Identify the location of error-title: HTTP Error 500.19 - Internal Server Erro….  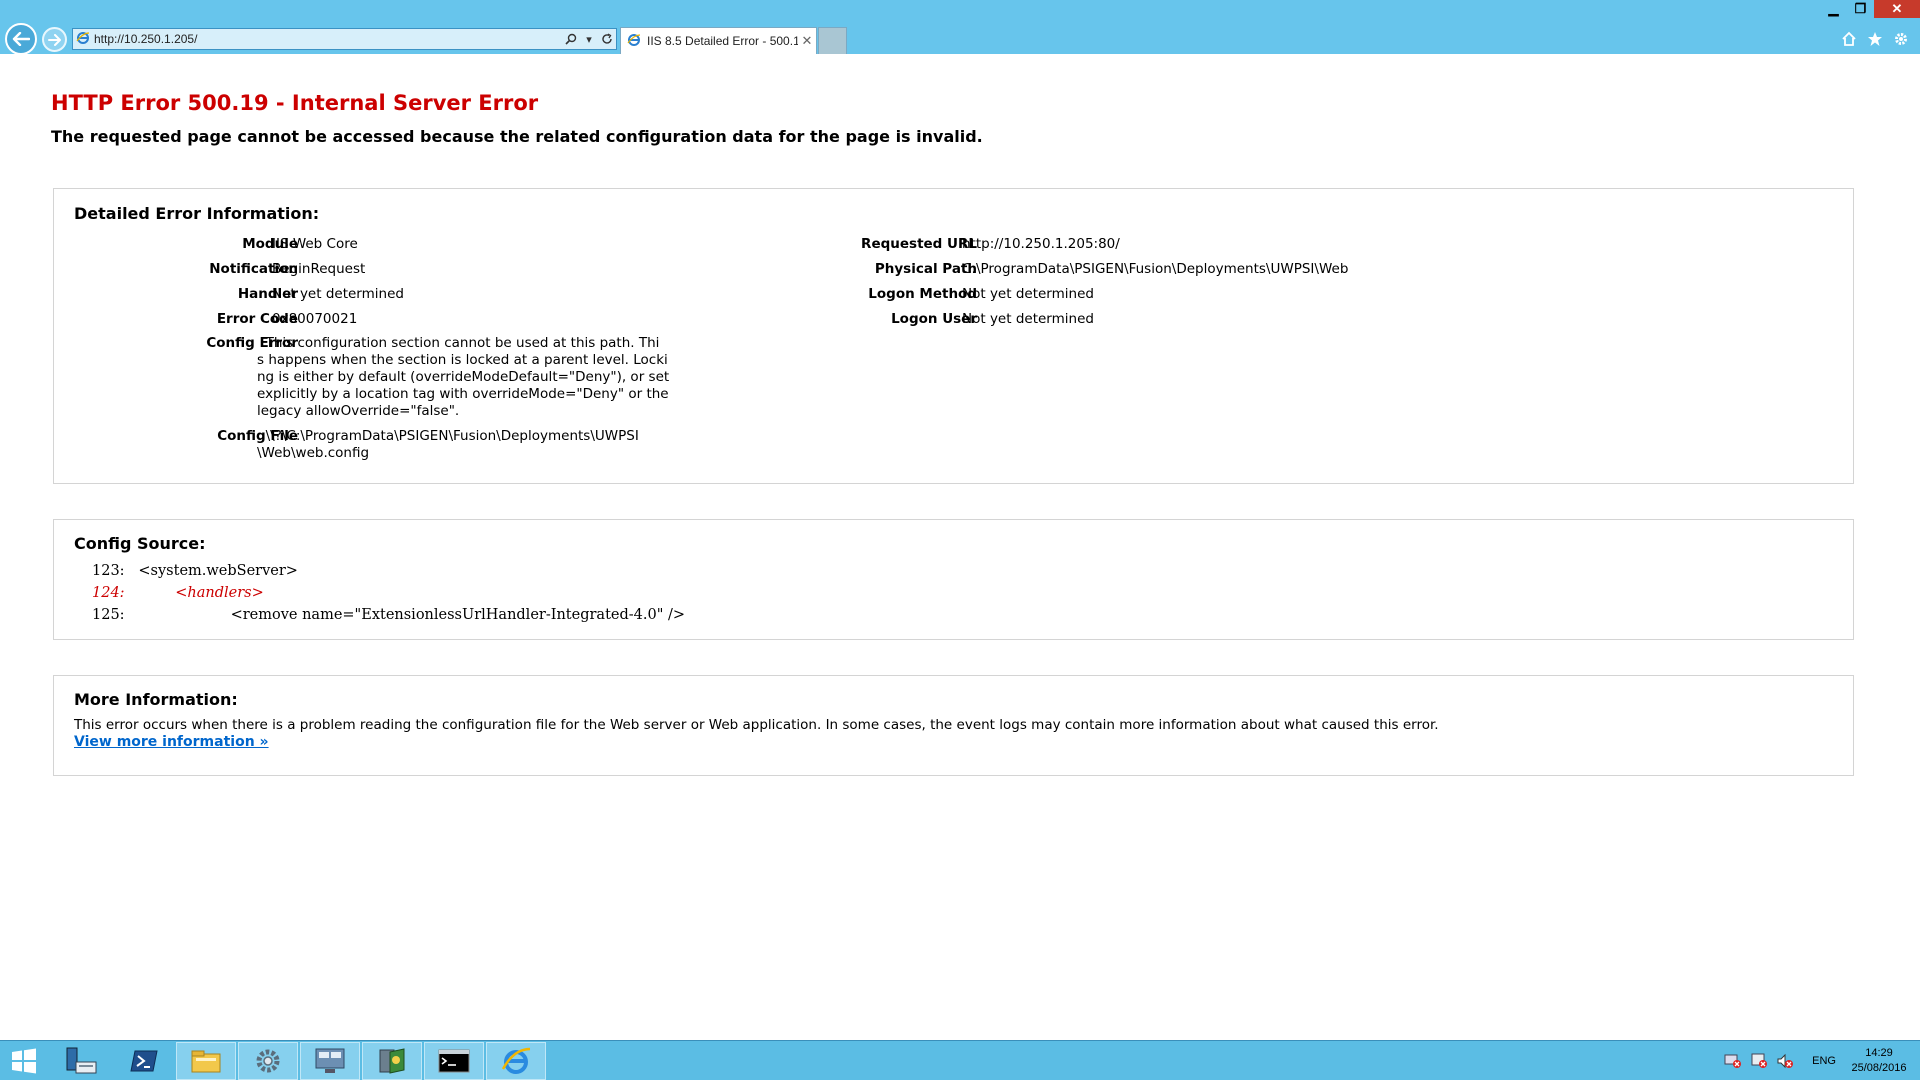
(295, 103).